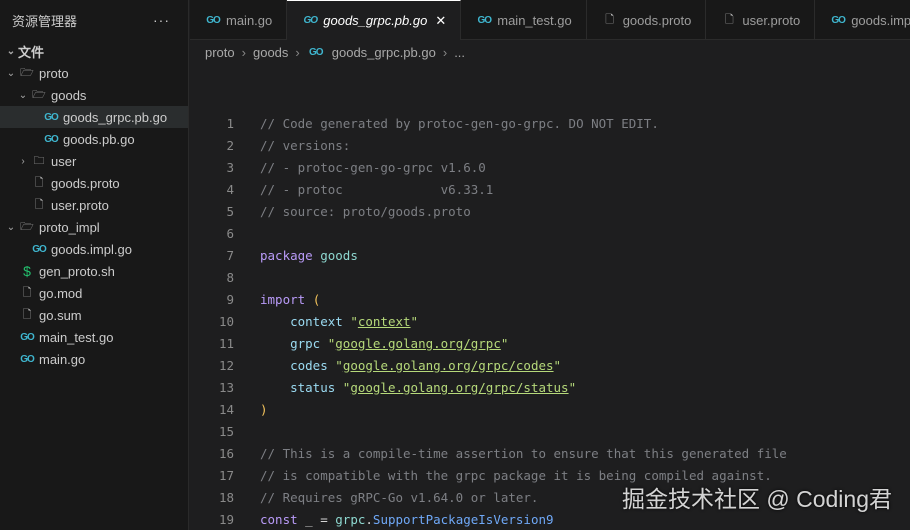 The width and height of the screenshot is (910, 530). I want to click on tree-item-label: goods.pb.go, so click(99, 139).